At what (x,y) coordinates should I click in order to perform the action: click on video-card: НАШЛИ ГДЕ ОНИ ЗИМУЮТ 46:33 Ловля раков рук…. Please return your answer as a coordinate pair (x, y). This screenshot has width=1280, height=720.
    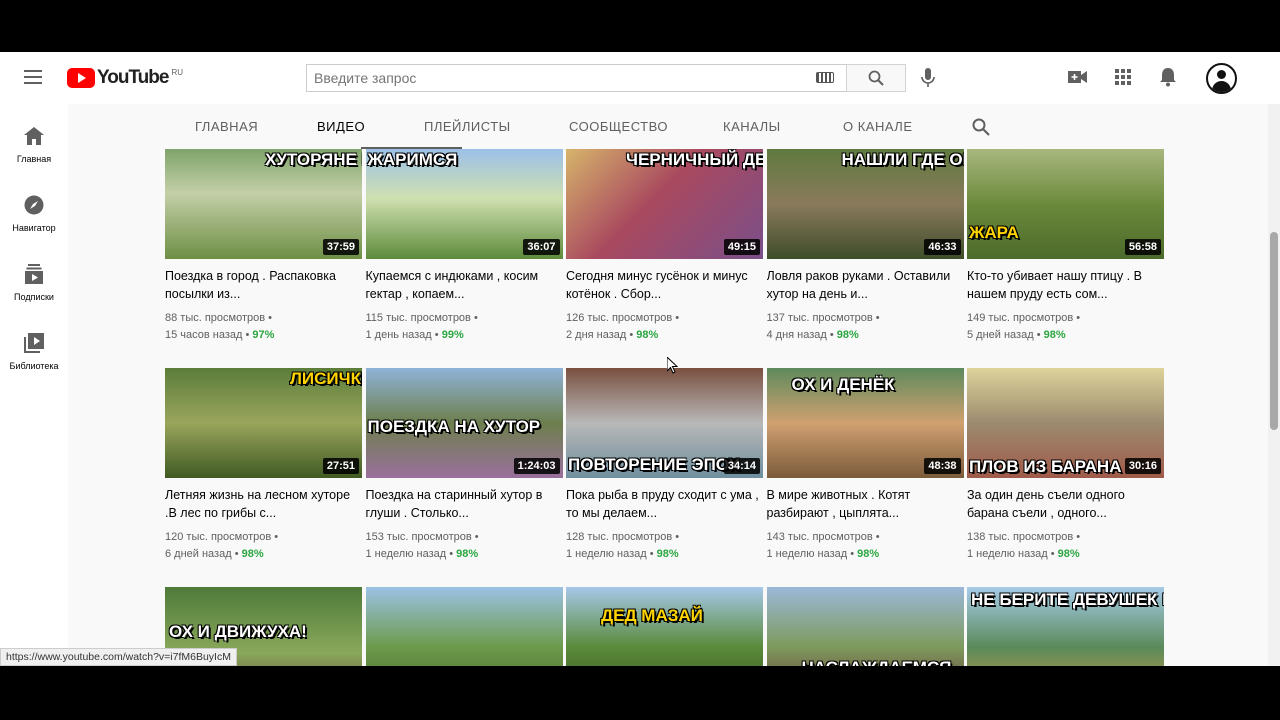
    Looking at the image, I should click on (865, 246).